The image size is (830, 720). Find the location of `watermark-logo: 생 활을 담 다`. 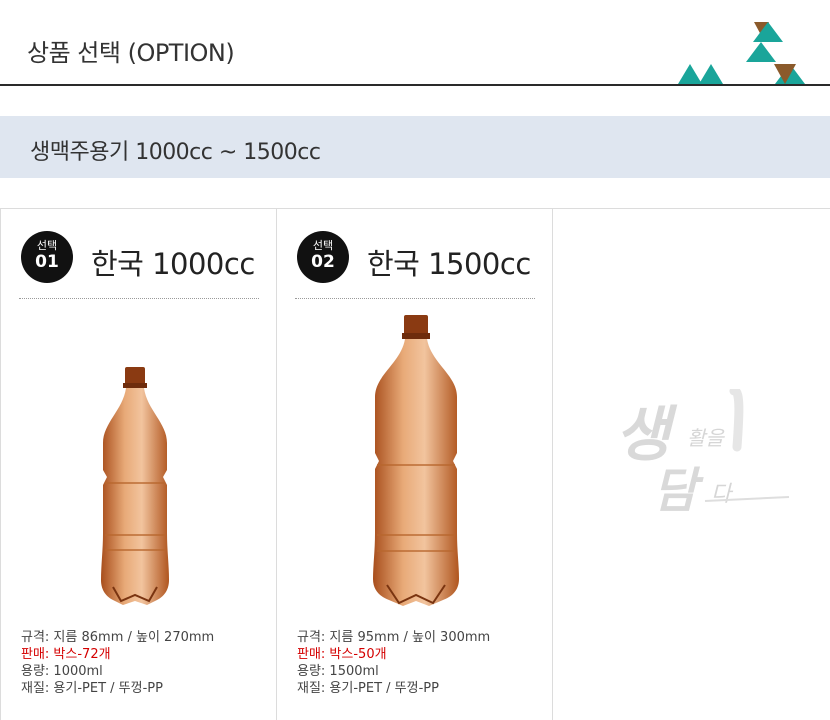

watermark-logo: 생 활을 담 다 is located at coordinates (702, 454).